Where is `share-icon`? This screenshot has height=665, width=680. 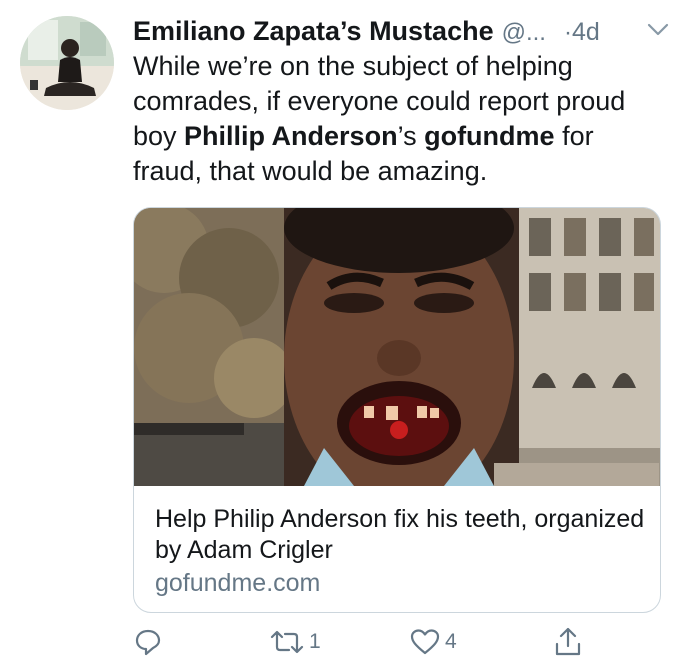 share-icon is located at coordinates (568, 641).